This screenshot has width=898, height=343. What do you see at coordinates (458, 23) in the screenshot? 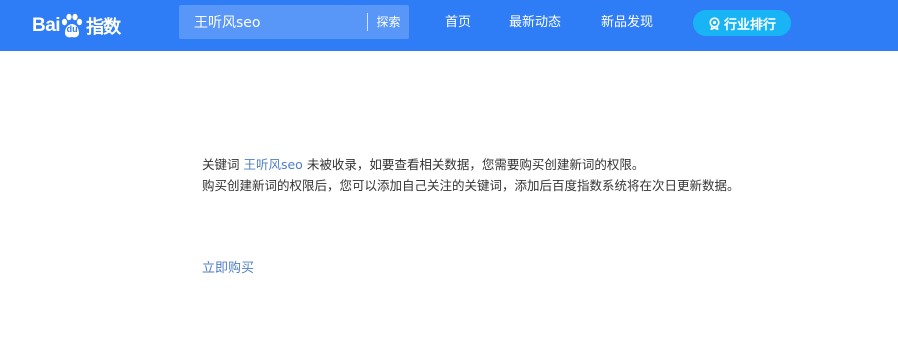
I see `nav-home: 首页` at bounding box center [458, 23].